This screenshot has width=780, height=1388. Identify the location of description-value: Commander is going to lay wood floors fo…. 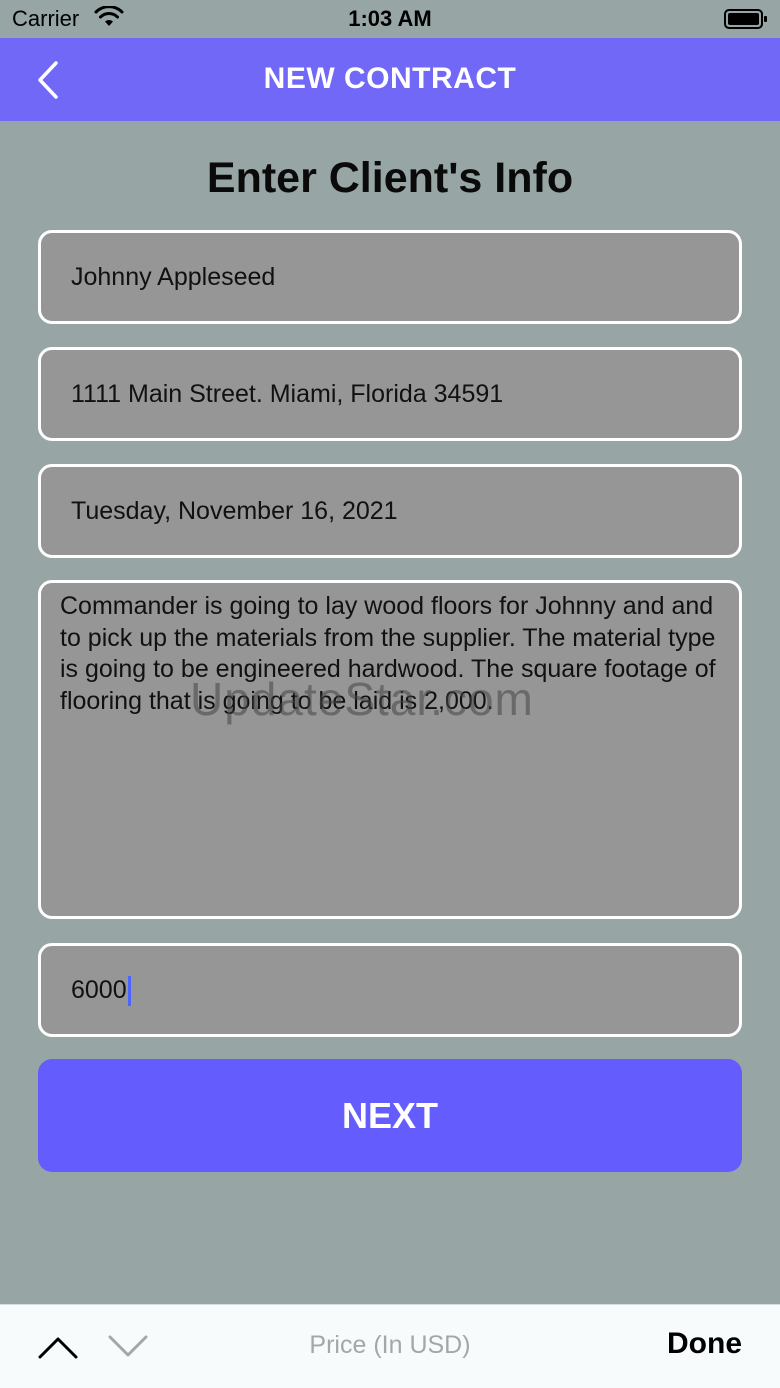
(388, 653).